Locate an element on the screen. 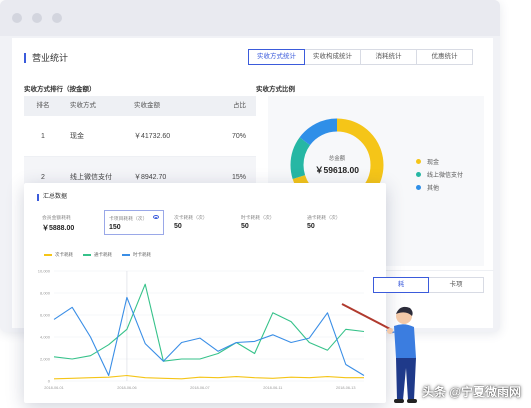  x-tick-label: 2018-06-01 is located at coordinates (53, 388).